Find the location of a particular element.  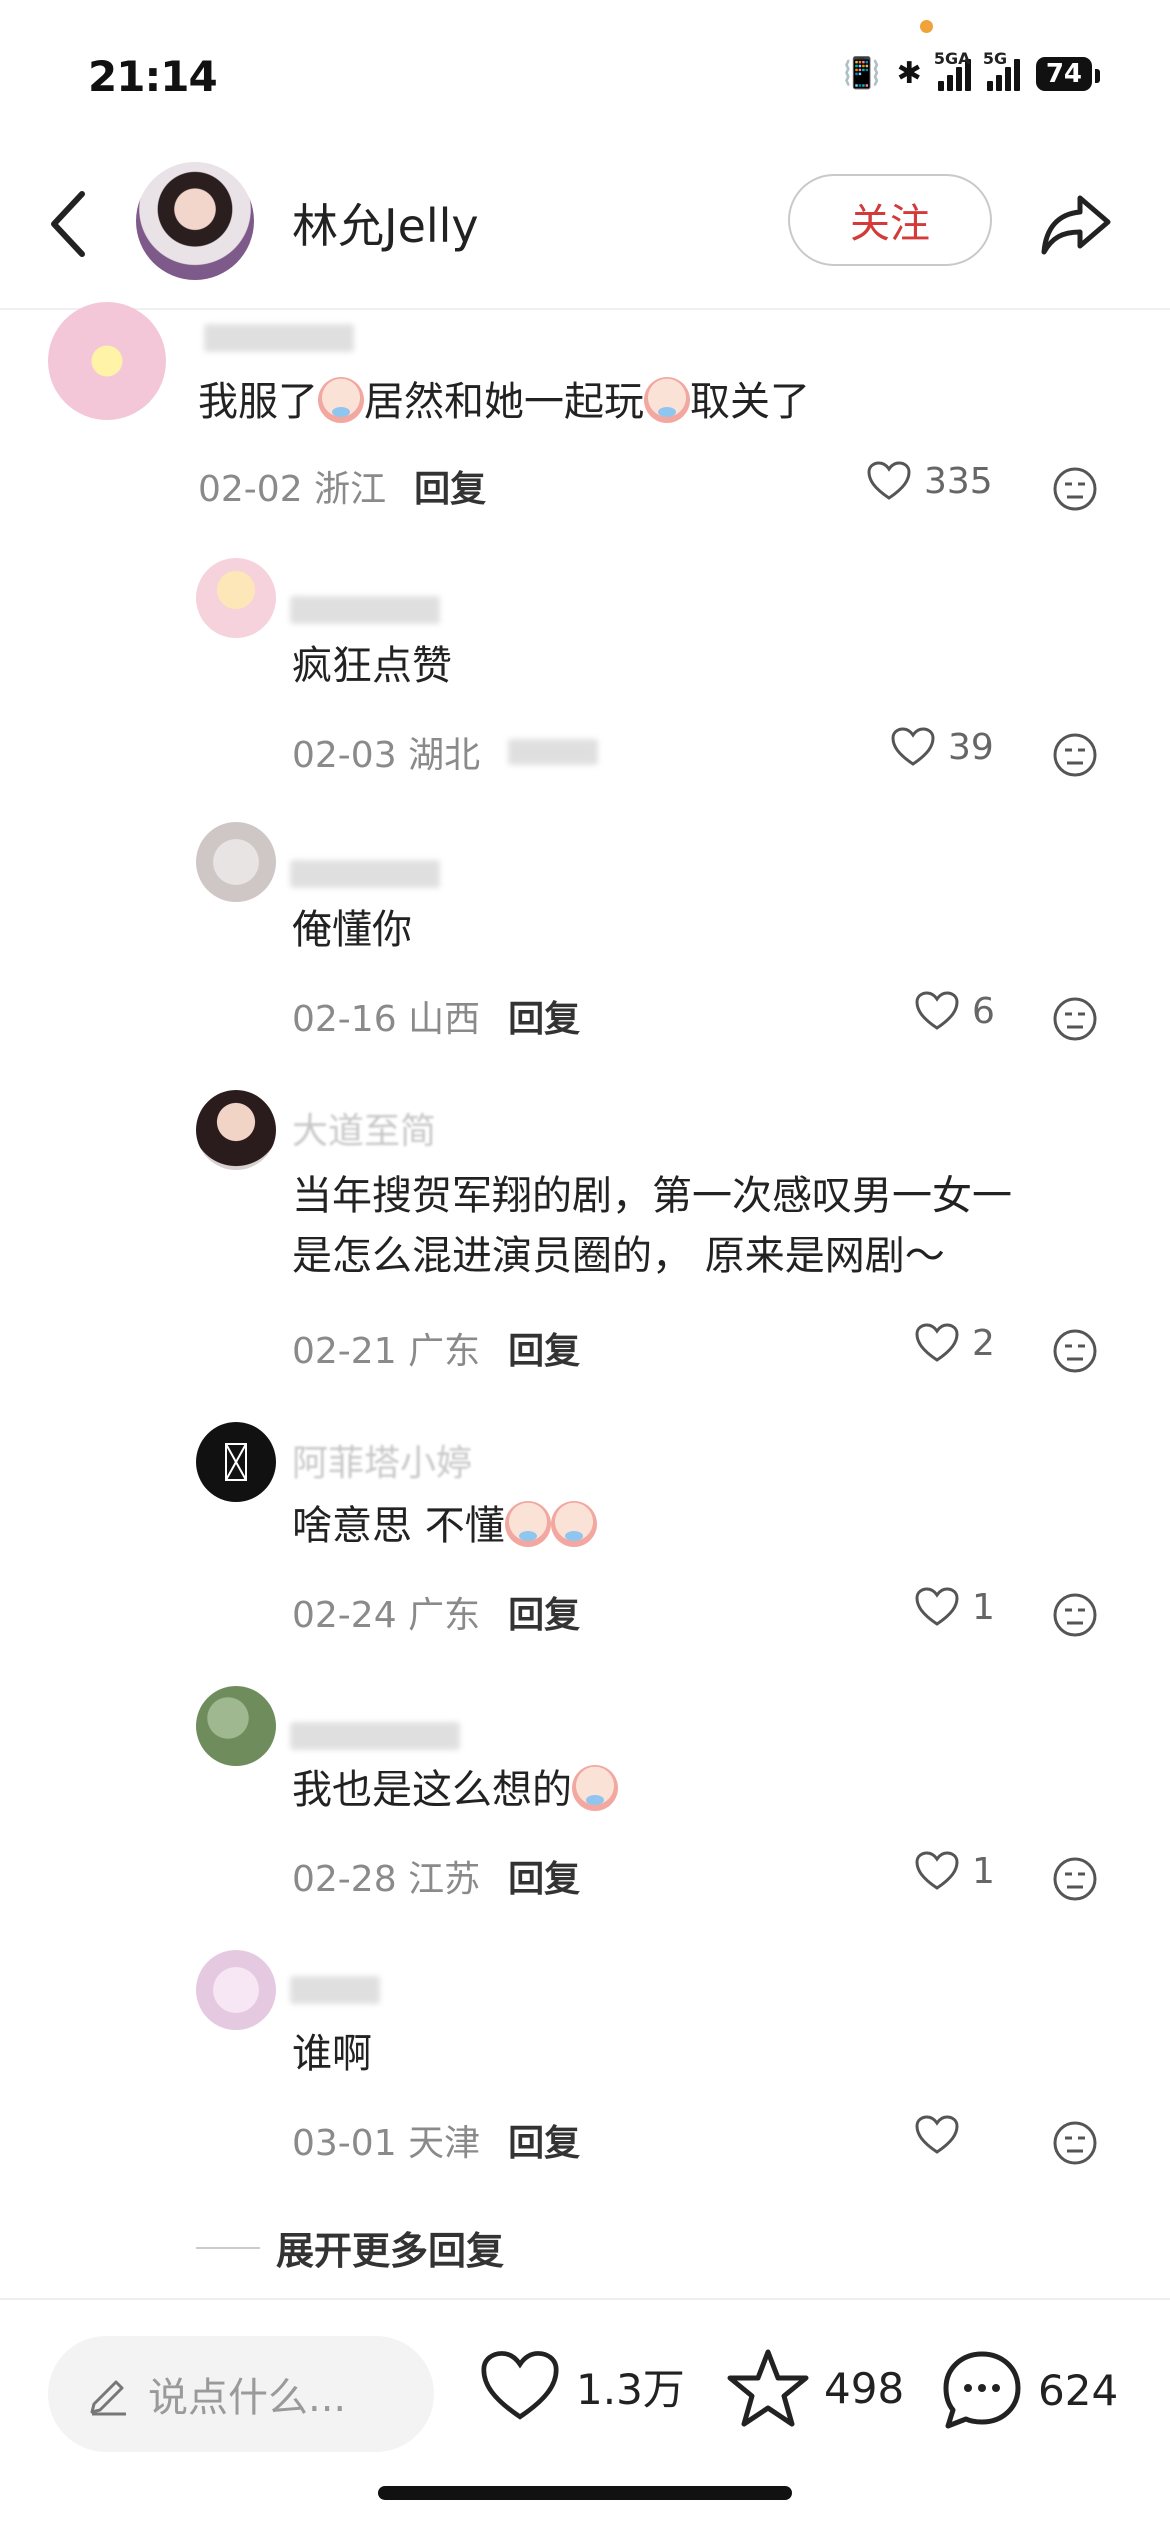

reply-meta: 03-01 天津 回复 is located at coordinates (436, 2140).